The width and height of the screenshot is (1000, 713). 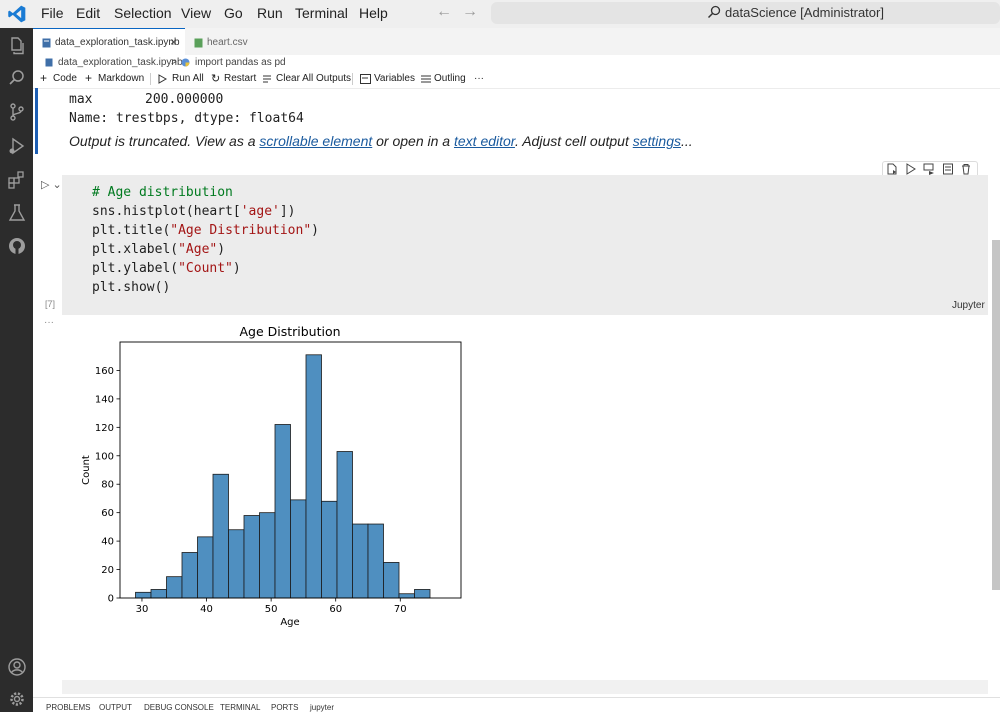 What do you see at coordinates (450, 78) in the screenshot?
I see `outline-button: Outling` at bounding box center [450, 78].